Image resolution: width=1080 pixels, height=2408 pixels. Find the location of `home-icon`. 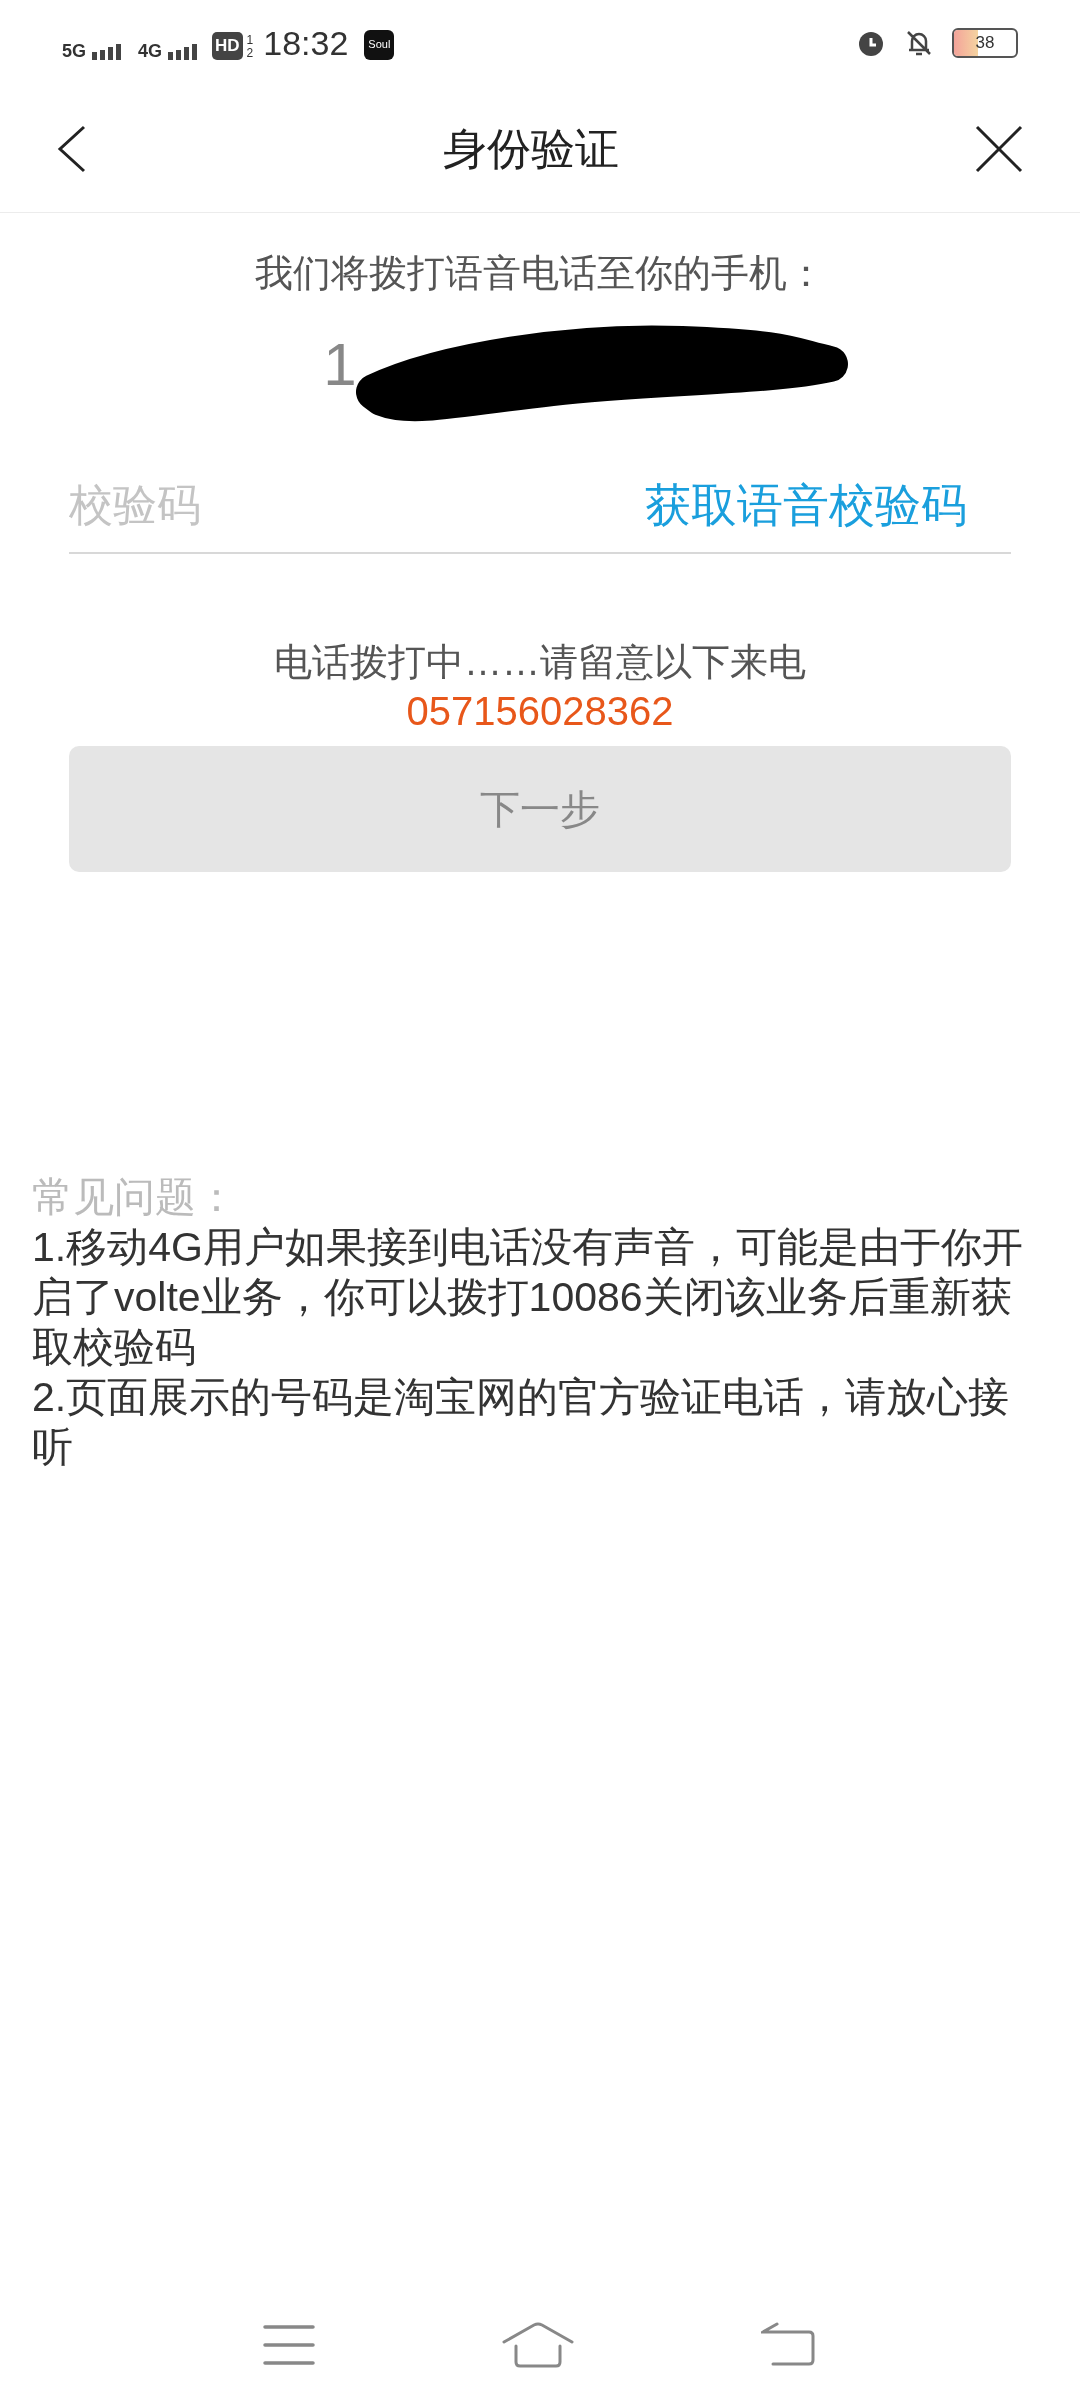

home-icon is located at coordinates (538, 2345).